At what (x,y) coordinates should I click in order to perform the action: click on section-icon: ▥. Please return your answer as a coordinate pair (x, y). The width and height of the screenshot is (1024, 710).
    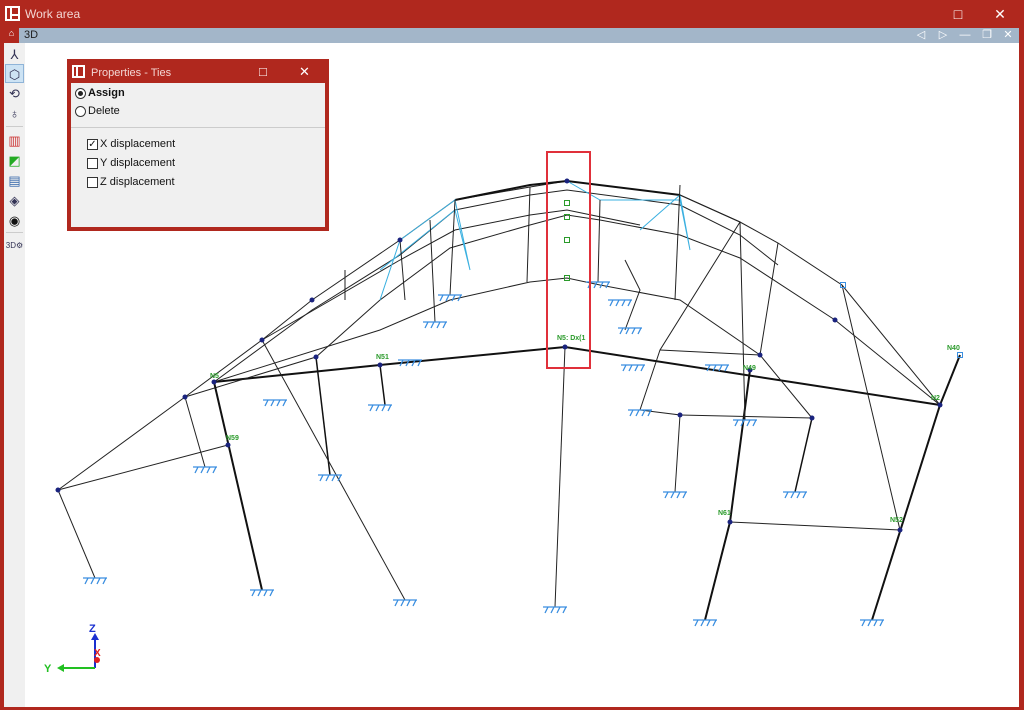
    Looking at the image, I should click on (14, 140).